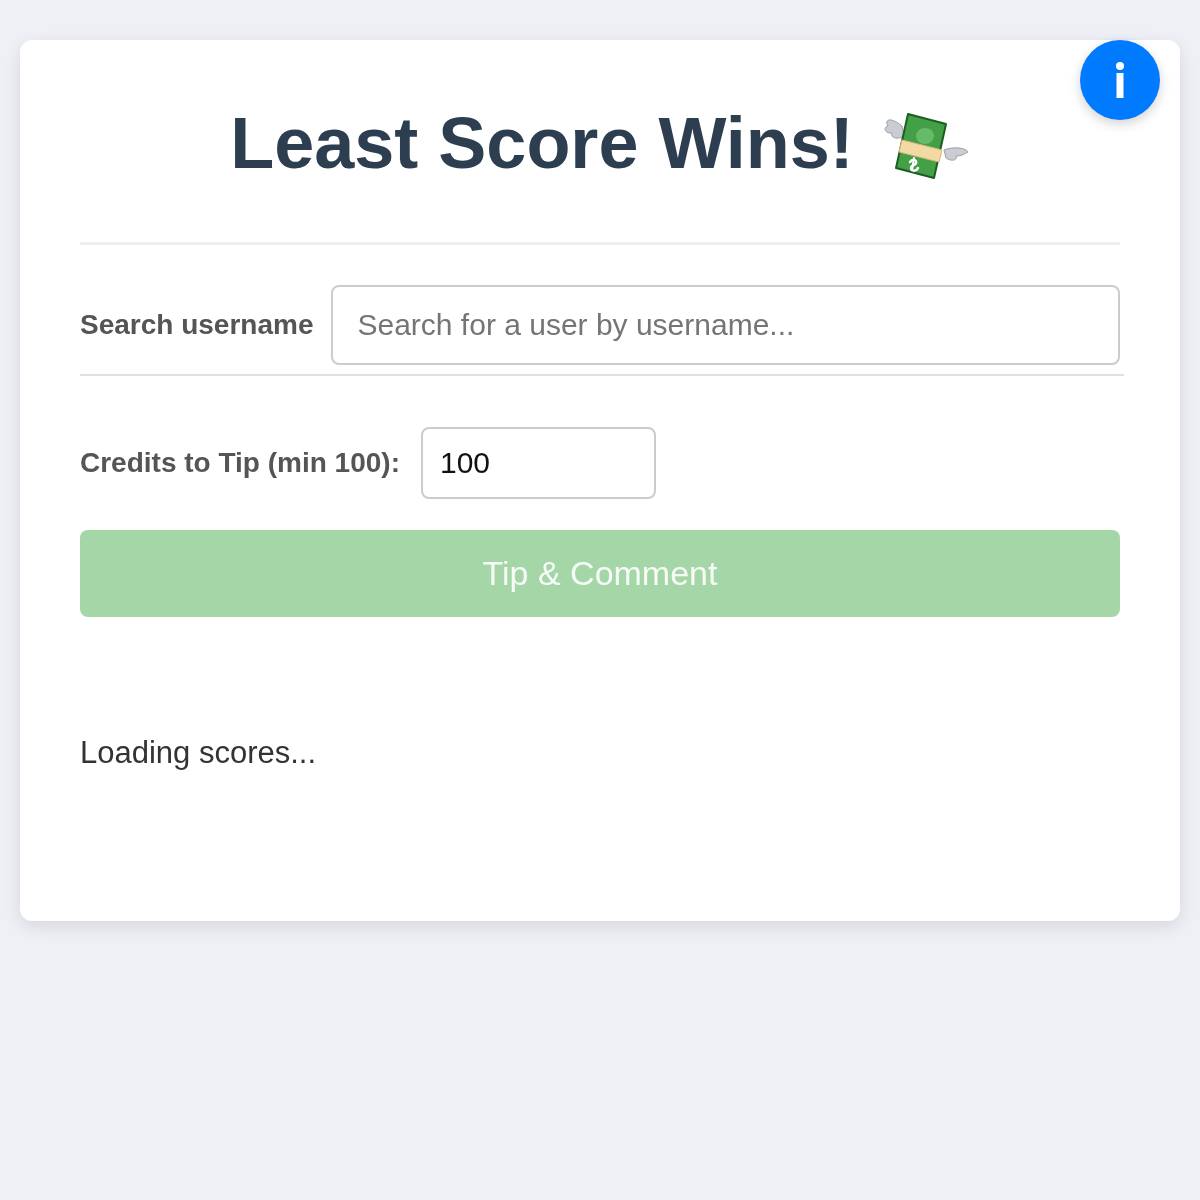  What do you see at coordinates (538, 463) in the screenshot?
I see `tip-credits-field: 100` at bounding box center [538, 463].